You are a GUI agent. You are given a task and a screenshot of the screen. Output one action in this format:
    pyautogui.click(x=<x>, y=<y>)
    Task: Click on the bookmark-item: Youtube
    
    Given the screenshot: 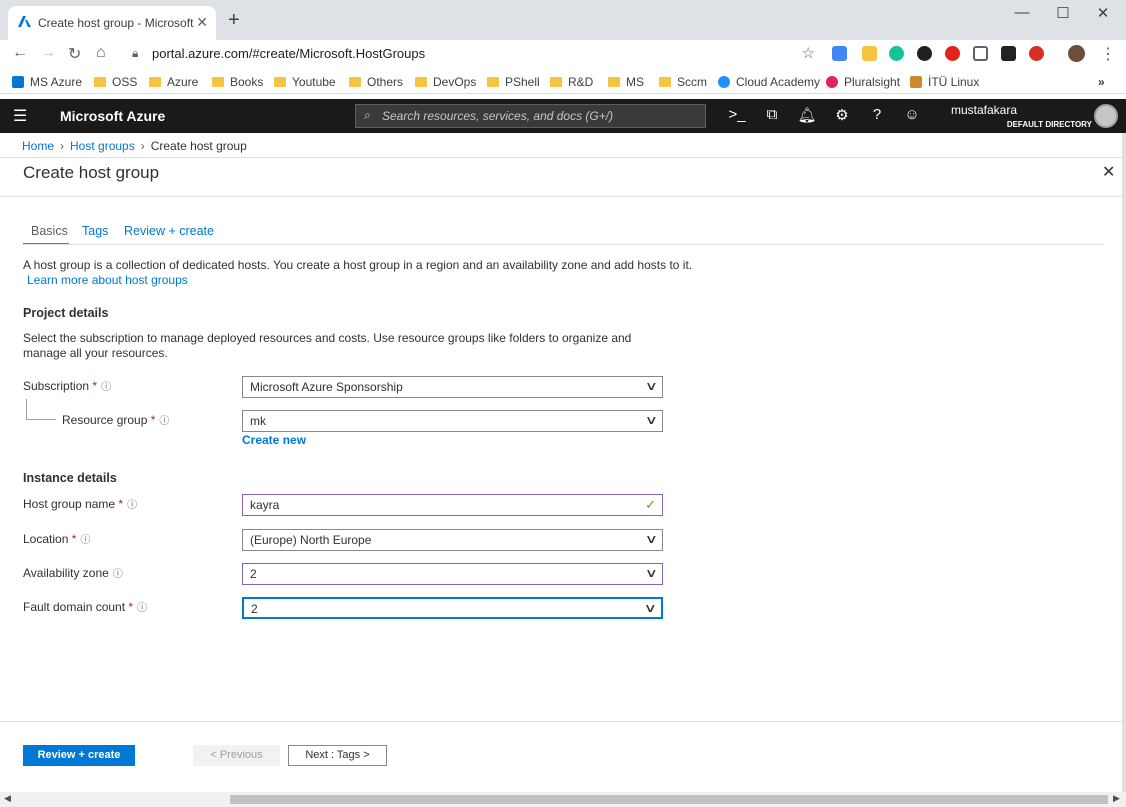 What is the action you would take?
    pyautogui.click(x=305, y=82)
    